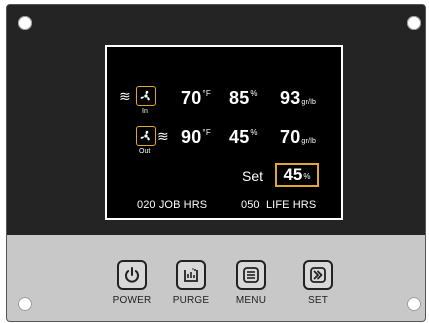 This screenshot has height=323, width=429. What do you see at coordinates (243, 98) in the screenshot?
I see `inlet-humidity: 85%` at bounding box center [243, 98].